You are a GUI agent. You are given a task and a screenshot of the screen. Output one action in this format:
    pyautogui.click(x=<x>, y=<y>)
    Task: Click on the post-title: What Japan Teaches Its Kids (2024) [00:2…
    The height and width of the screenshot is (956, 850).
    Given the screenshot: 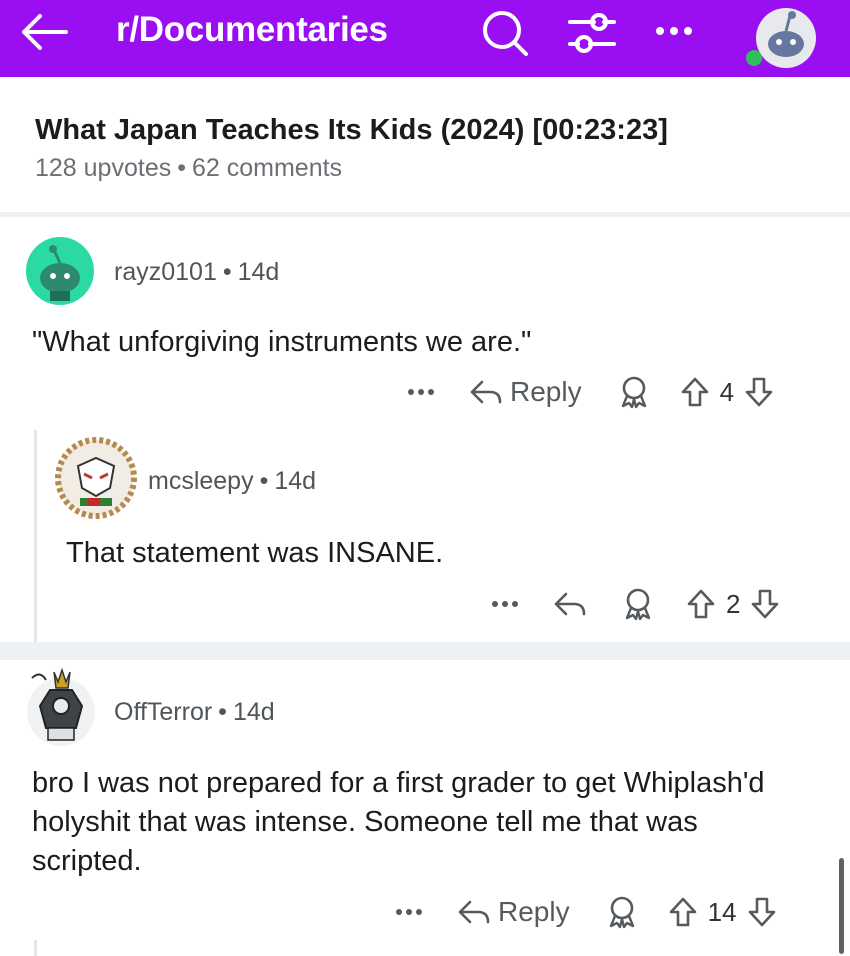 What is the action you would take?
    pyautogui.click(x=351, y=130)
    